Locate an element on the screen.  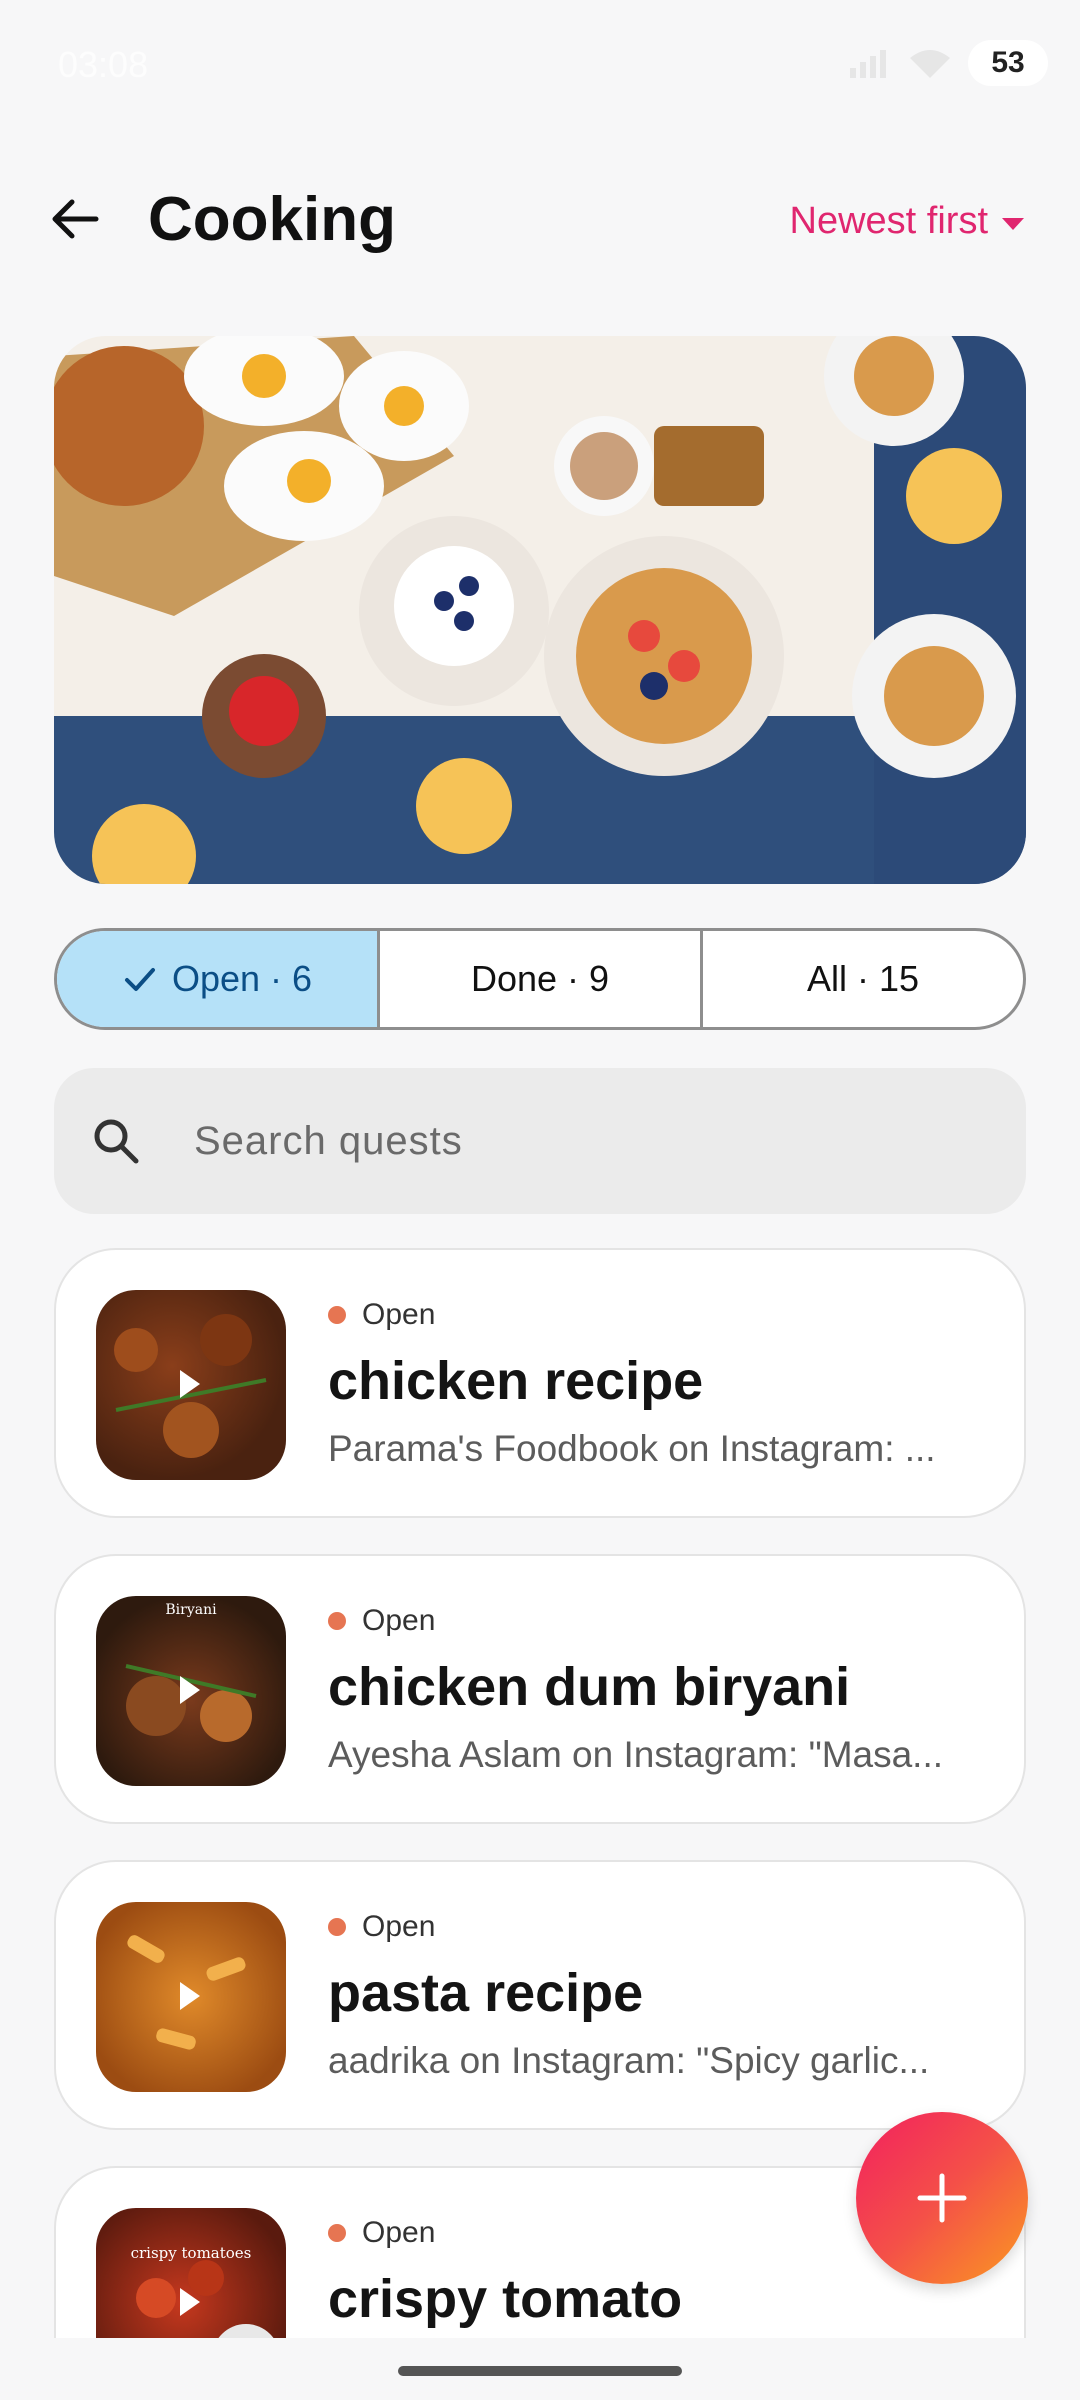
filter-done-label: Done · 9 is located at coordinates (540, 978).